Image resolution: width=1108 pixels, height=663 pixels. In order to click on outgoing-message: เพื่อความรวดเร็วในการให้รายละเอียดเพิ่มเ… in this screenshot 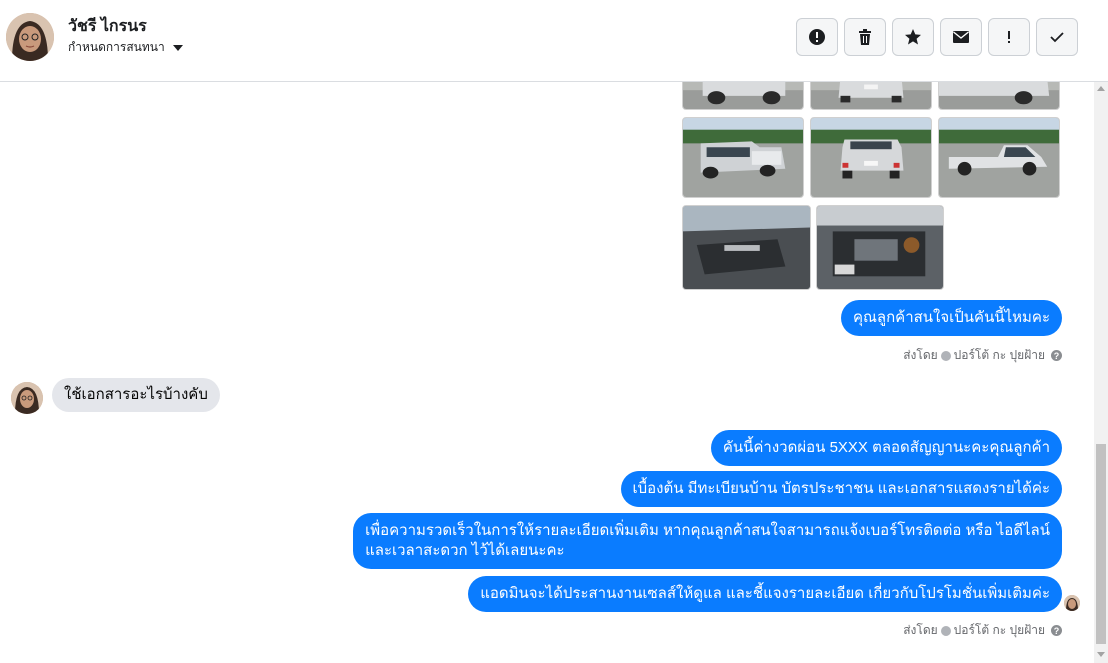, I will do `click(707, 541)`.